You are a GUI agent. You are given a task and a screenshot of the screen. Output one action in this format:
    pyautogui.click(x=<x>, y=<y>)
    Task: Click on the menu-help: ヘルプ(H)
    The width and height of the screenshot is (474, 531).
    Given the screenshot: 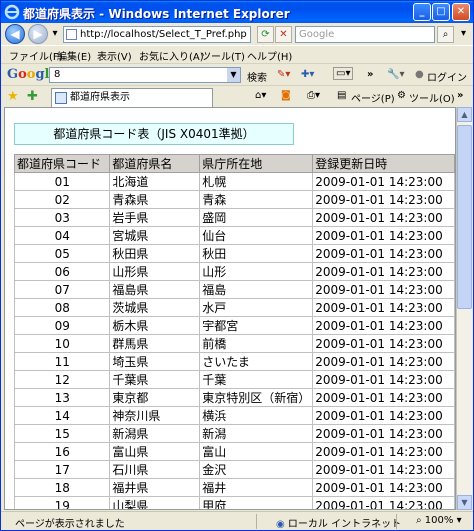 What is the action you would take?
    pyautogui.click(x=269, y=55)
    